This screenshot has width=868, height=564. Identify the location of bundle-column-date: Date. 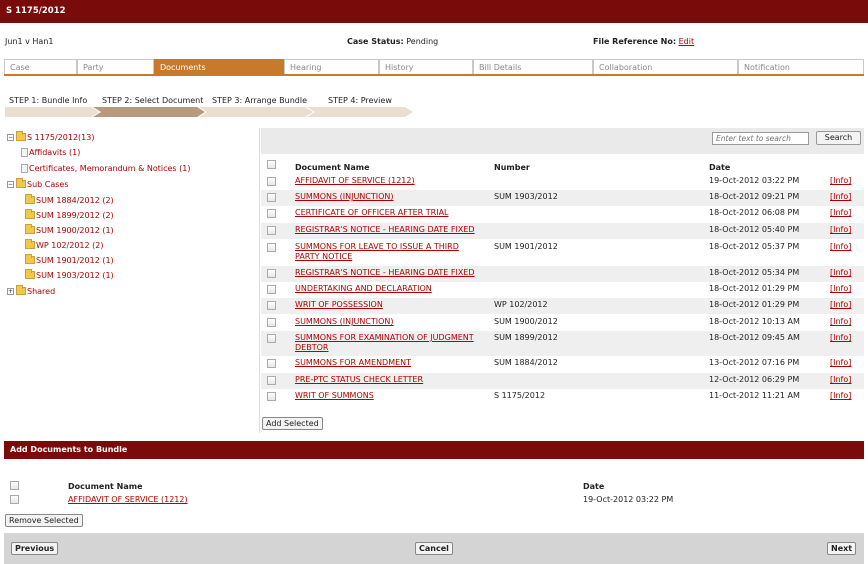
(594, 486).